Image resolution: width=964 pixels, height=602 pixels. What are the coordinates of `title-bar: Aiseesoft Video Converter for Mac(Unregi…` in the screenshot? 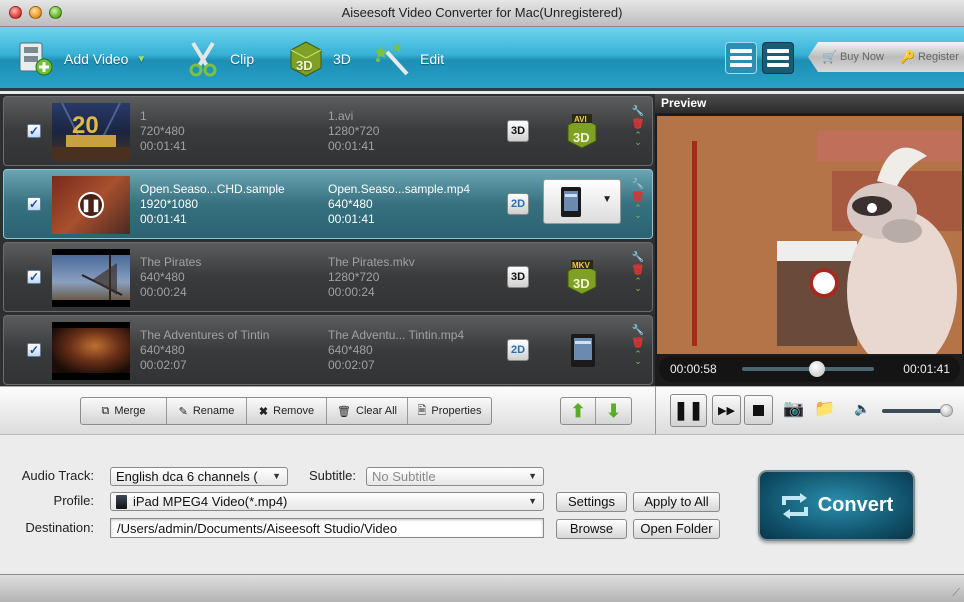 It's located at (482, 13).